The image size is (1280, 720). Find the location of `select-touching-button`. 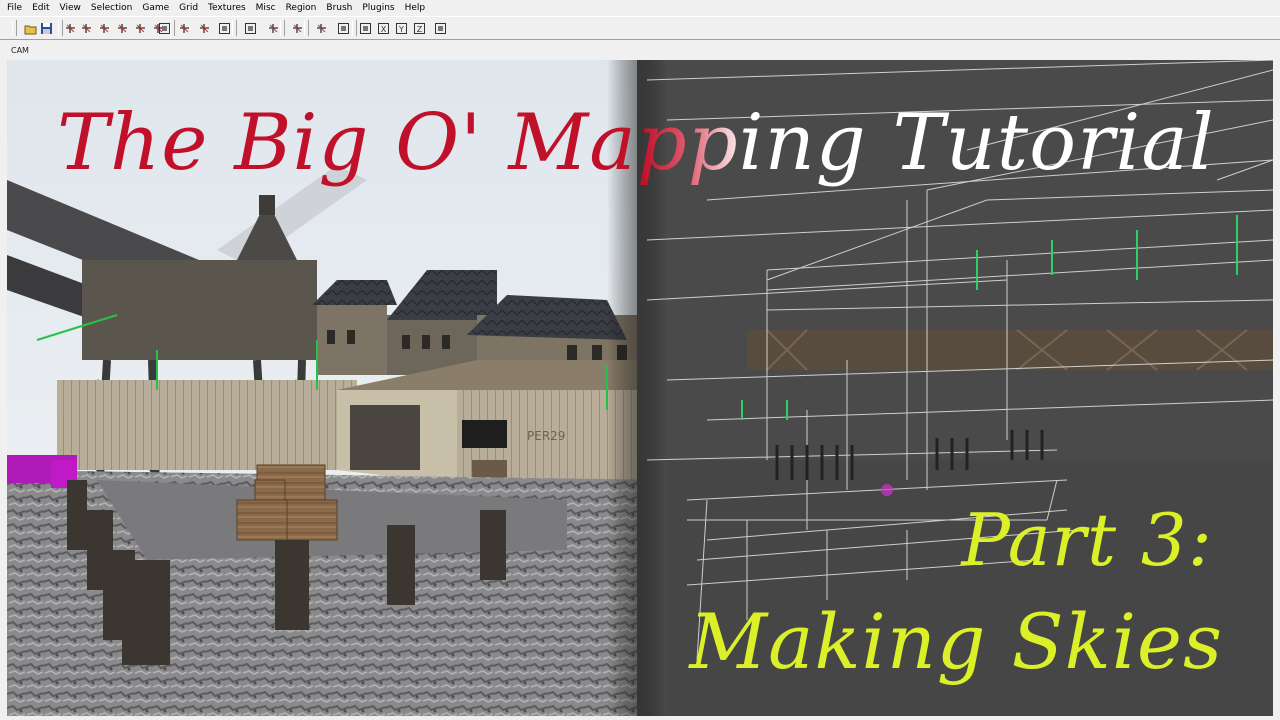

select-touching-button is located at coordinates (184, 28).